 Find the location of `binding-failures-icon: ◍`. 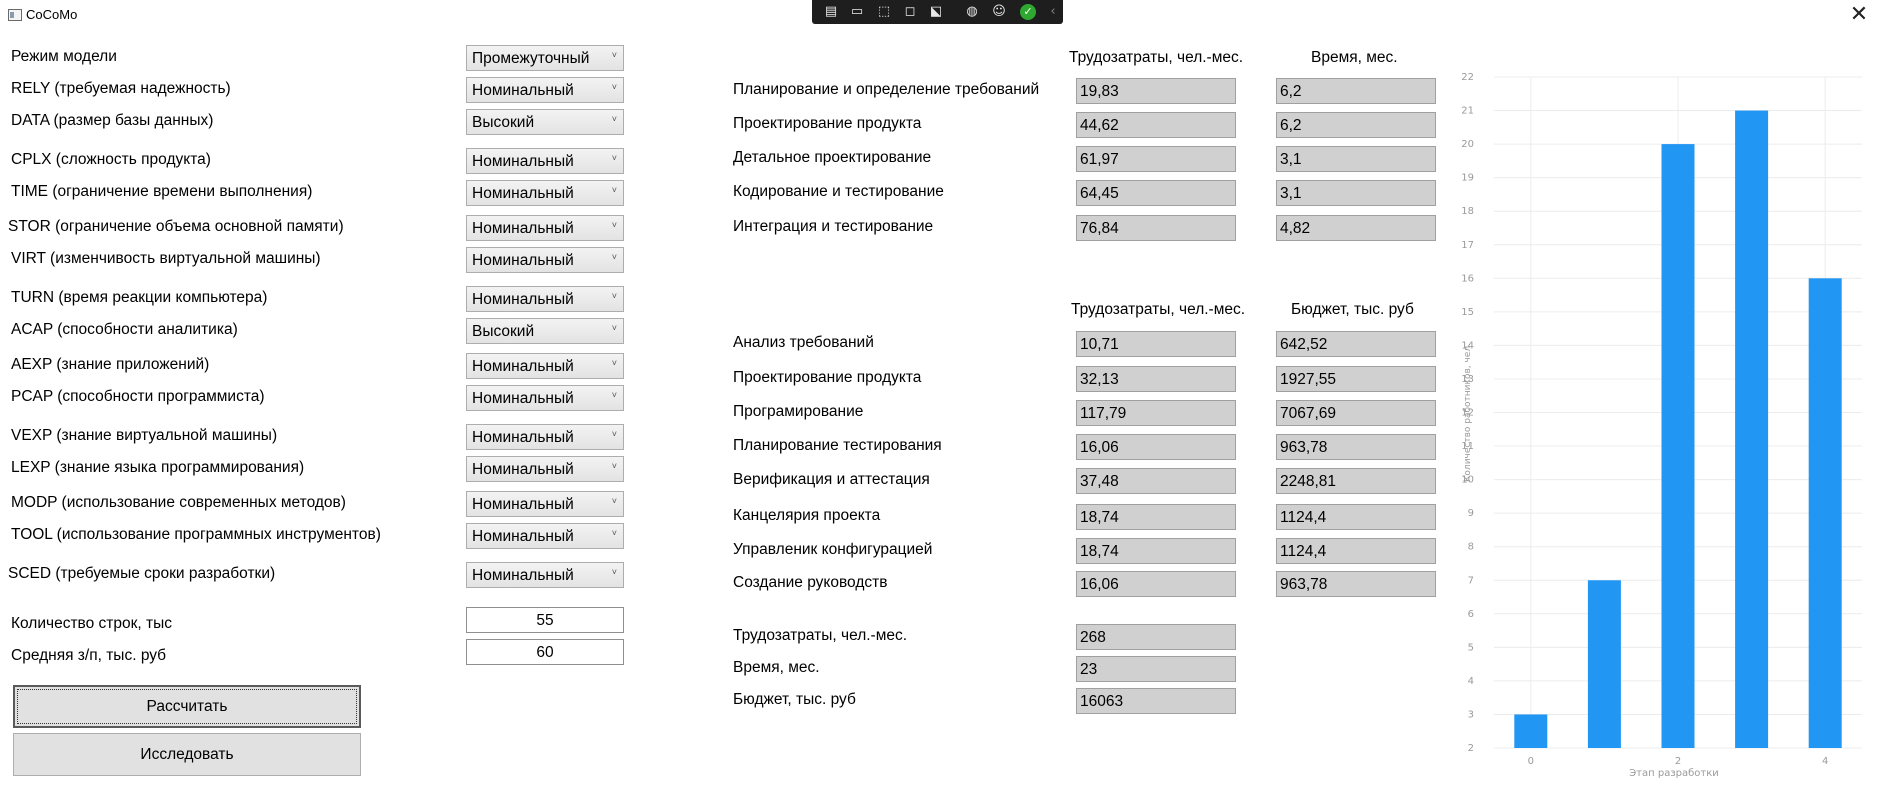

binding-failures-icon: ◍ is located at coordinates (972, 12).